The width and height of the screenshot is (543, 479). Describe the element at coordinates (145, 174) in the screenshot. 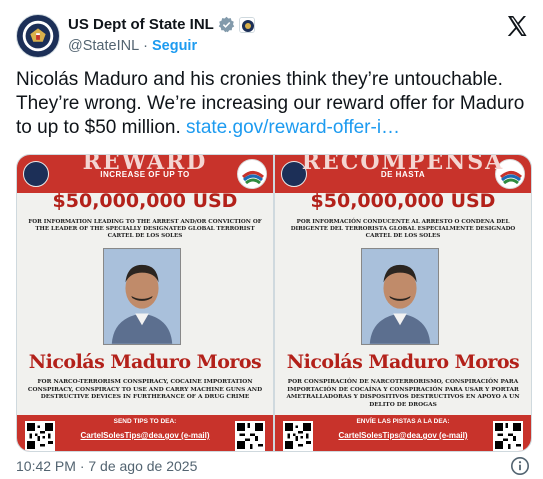

I see `poster-subhead: INCREASE OF UP TO` at that location.